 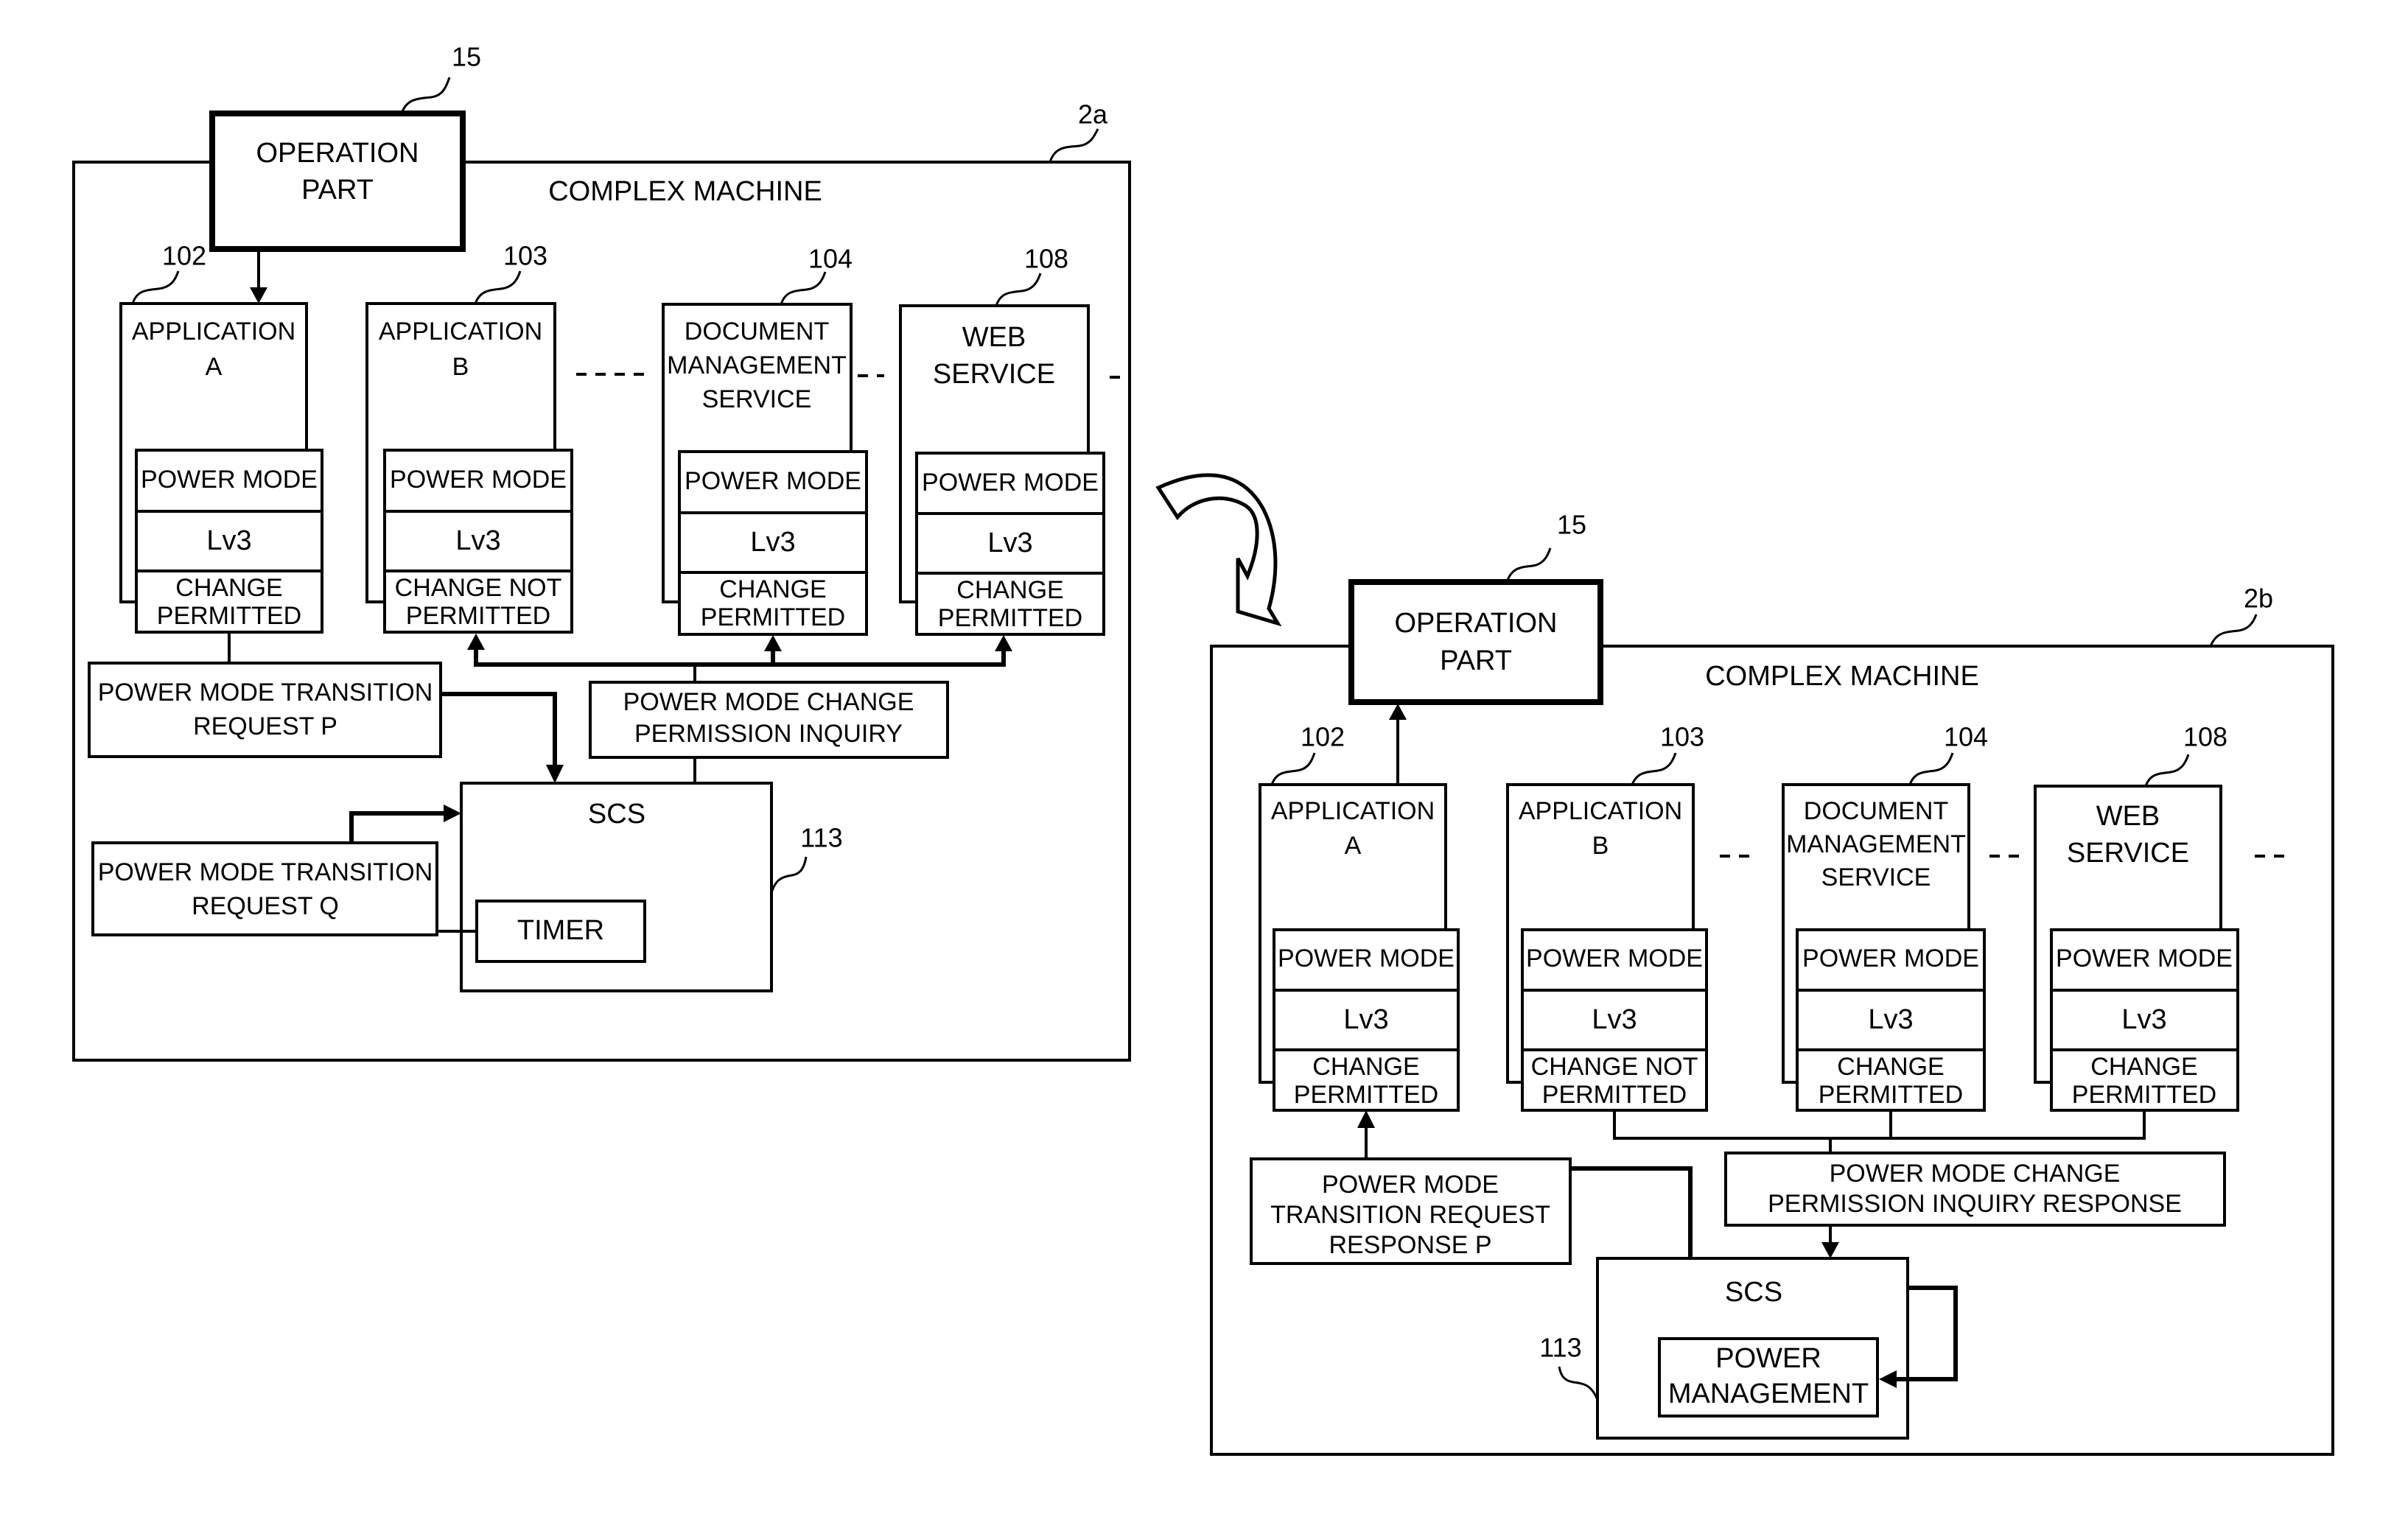 I want to click on ref-leader-15-a, so click(x=425, y=95).